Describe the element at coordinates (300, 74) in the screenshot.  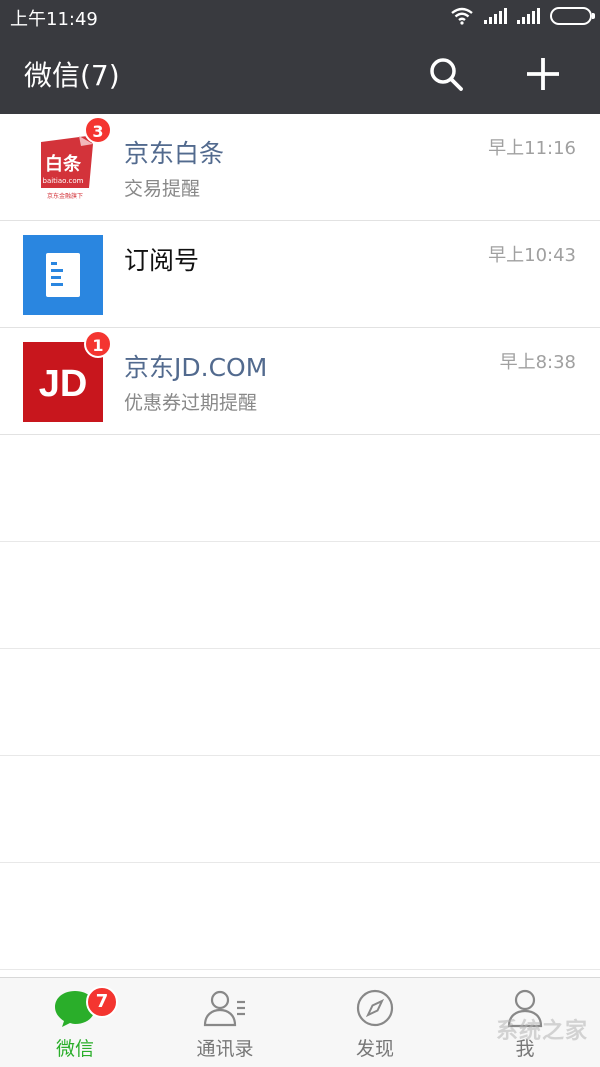
I see `app-header: 微信(7)` at that location.